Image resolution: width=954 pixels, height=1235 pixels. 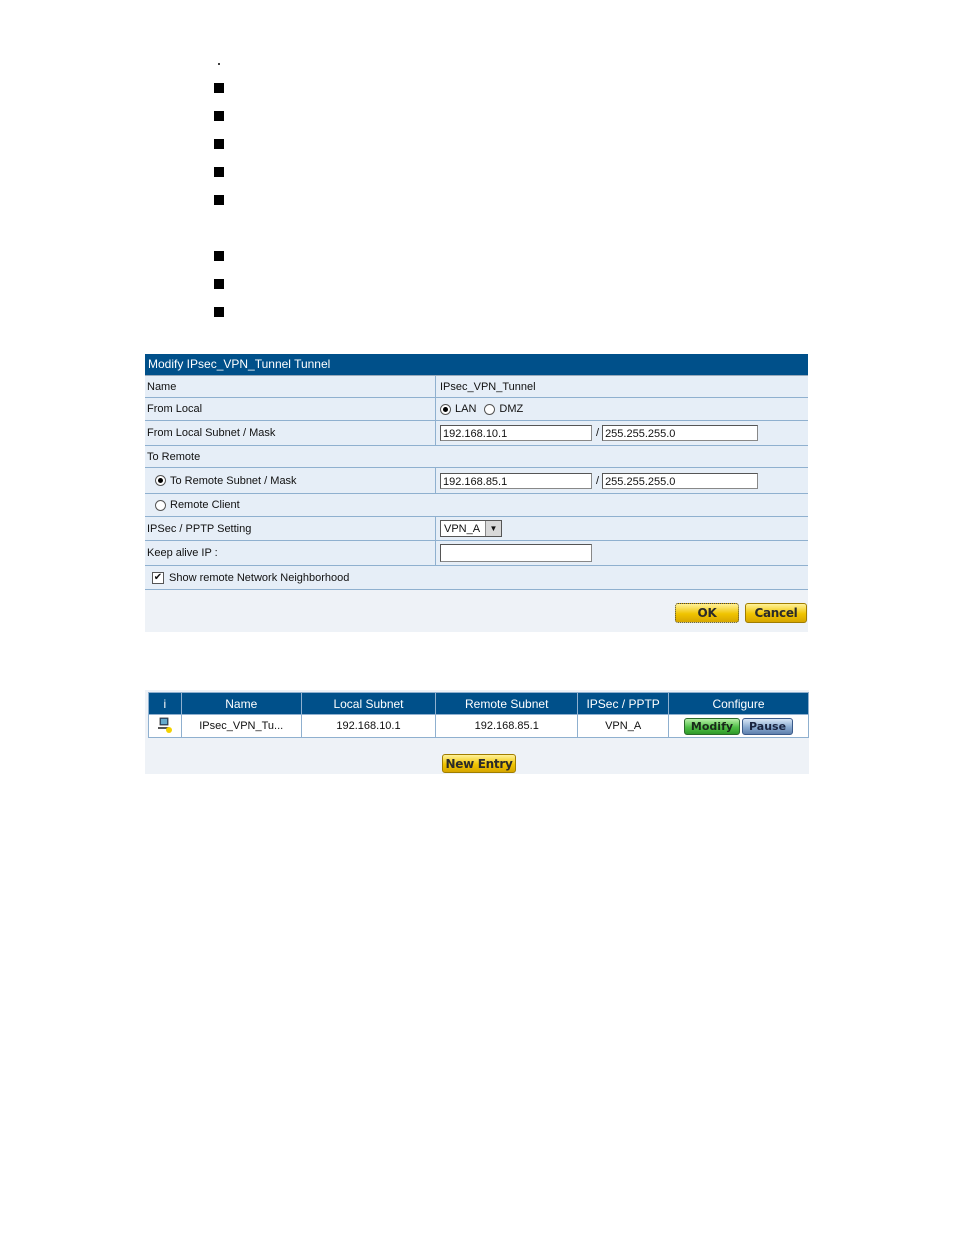 What do you see at coordinates (259, 577) in the screenshot?
I see `show-neighborhood-label: Show remote Network Neighborhood` at bounding box center [259, 577].